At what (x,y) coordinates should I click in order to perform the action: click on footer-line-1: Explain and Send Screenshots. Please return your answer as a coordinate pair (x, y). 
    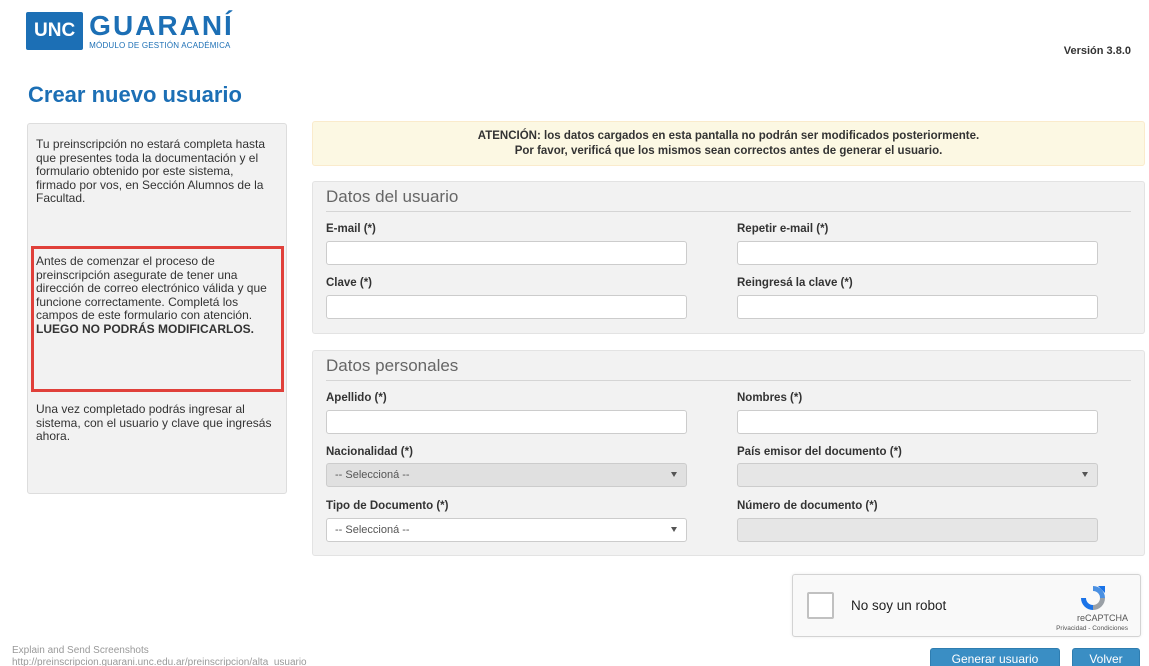
    Looking at the image, I should click on (80, 650).